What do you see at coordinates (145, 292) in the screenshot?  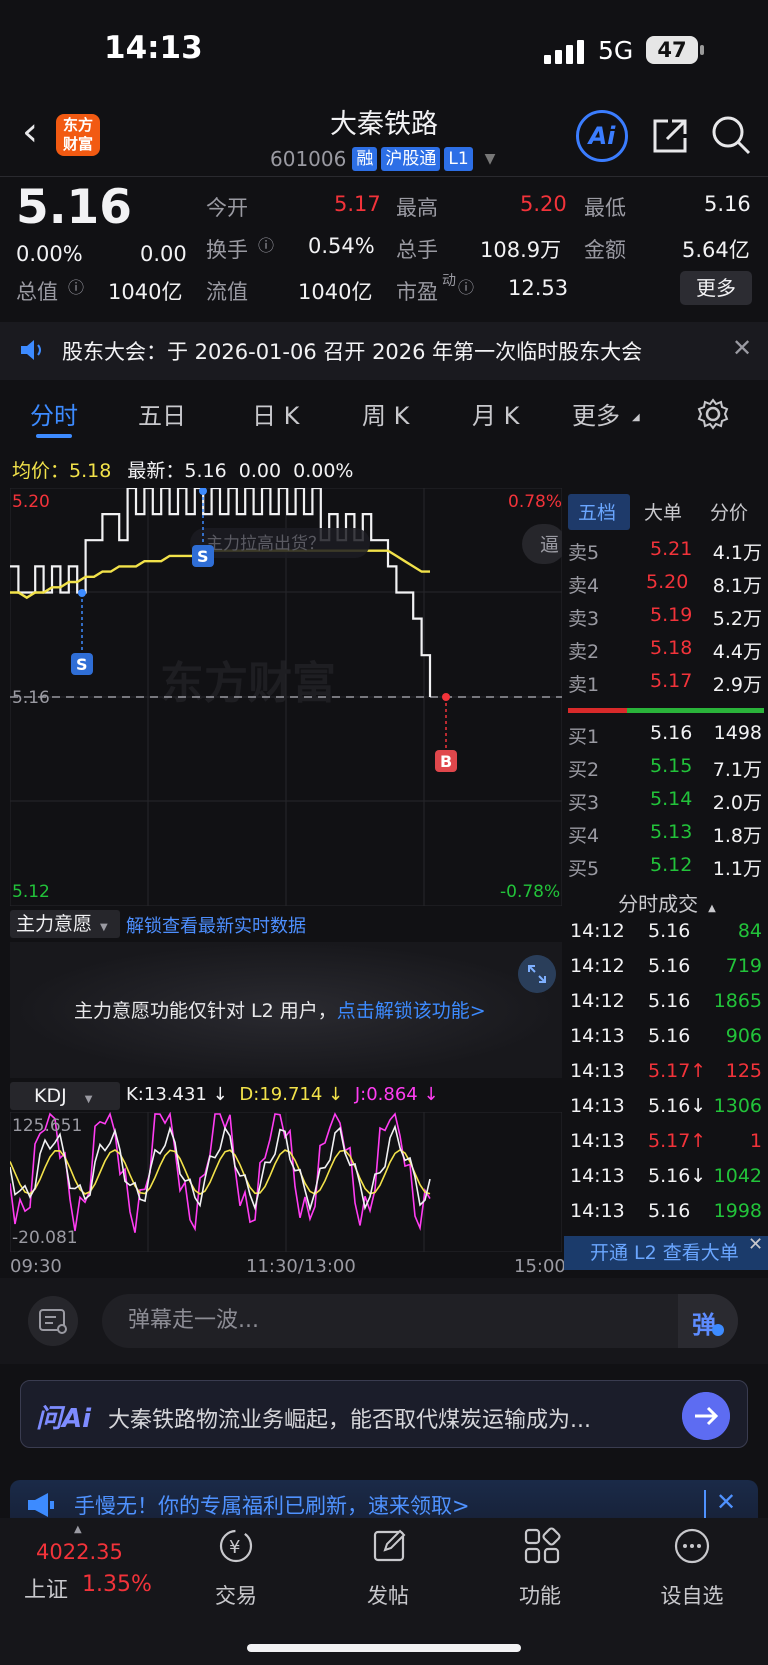 I see `mktcap-value: 1040亿` at bounding box center [145, 292].